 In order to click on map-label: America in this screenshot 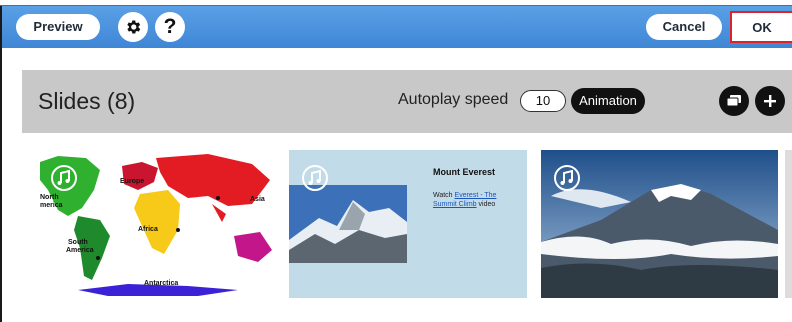, I will do `click(80, 250)`.